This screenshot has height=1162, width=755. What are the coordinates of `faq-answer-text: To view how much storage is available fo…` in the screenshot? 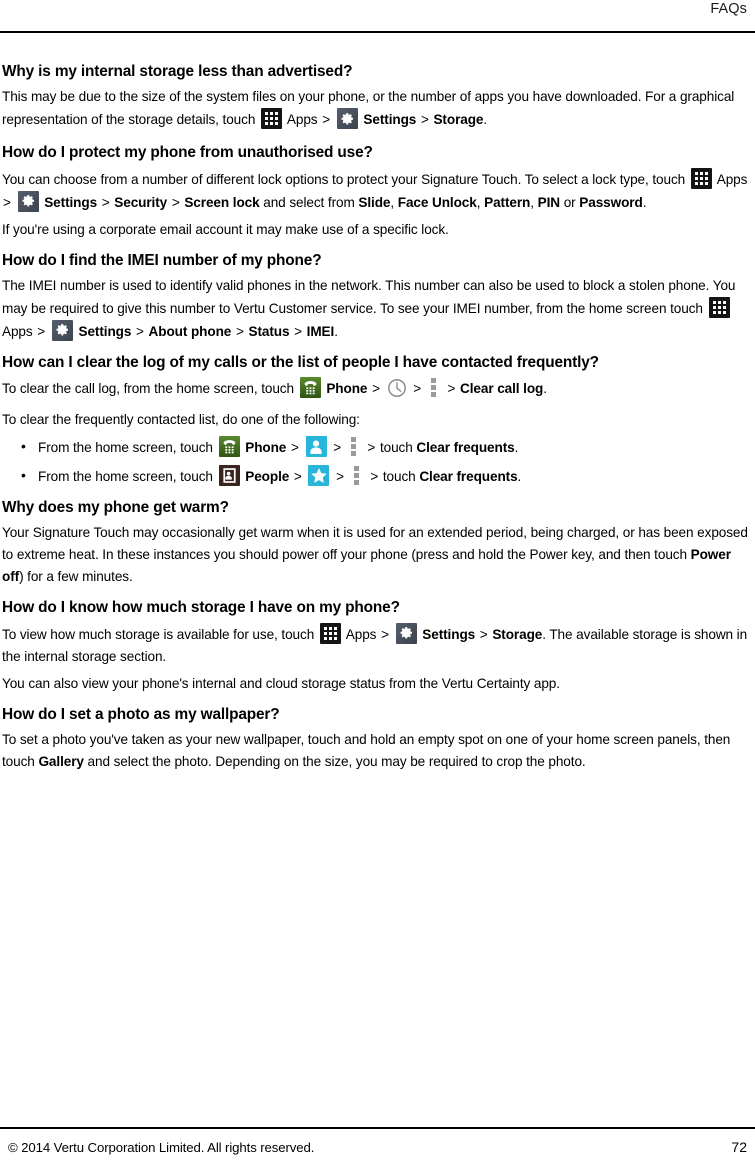 It's located at (158, 634).